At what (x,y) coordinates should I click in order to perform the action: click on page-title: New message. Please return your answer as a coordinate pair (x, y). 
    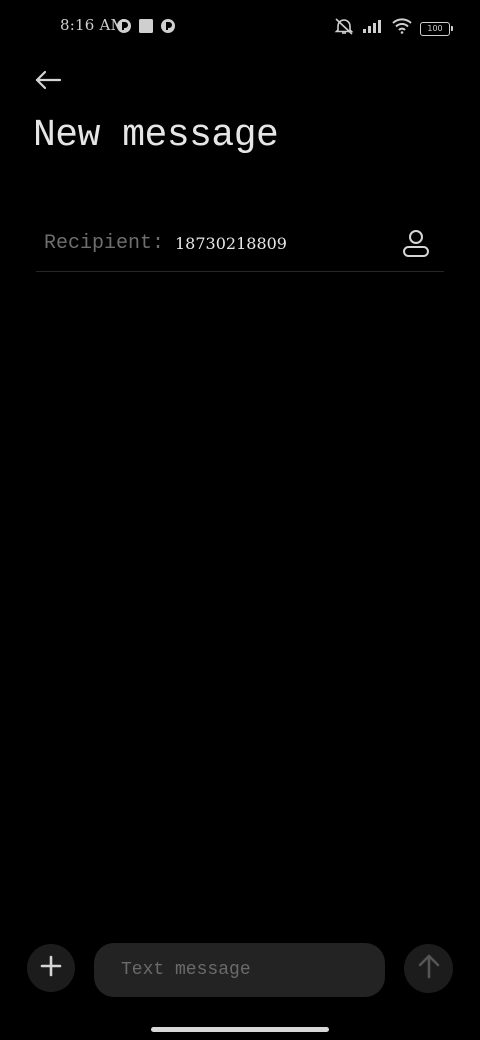
    Looking at the image, I should click on (156, 135).